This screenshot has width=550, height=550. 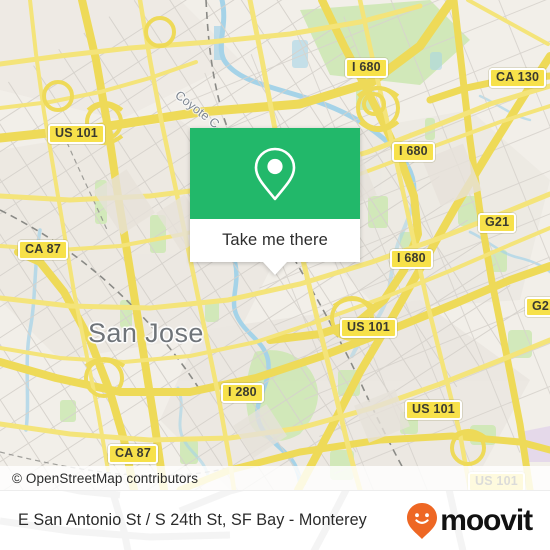 I want to click on osm-attribution-text: © OpenStreetMap contributors, so click(x=105, y=478).